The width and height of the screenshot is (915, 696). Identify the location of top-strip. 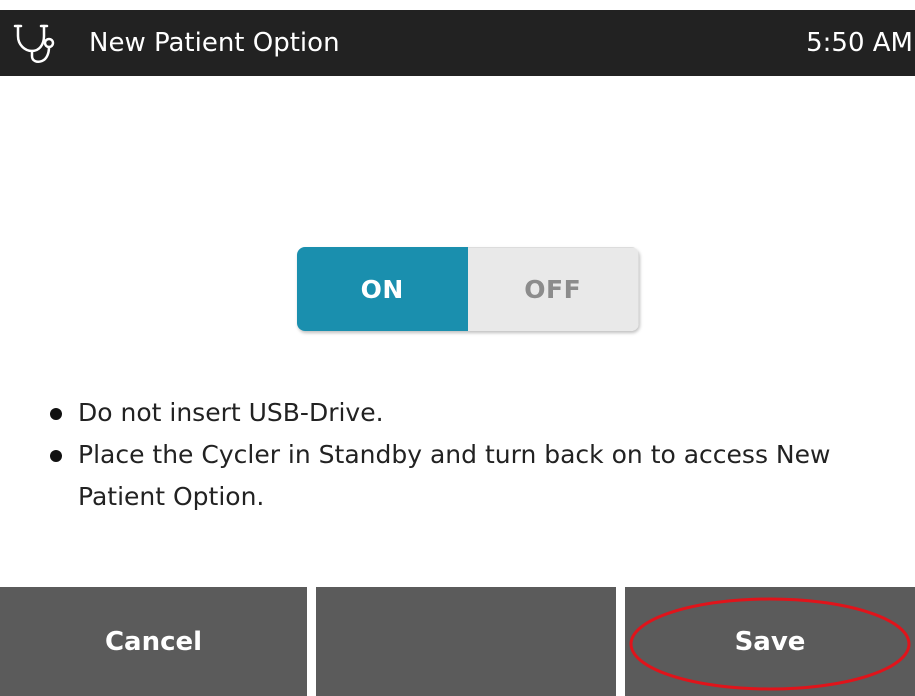
(457, 5).